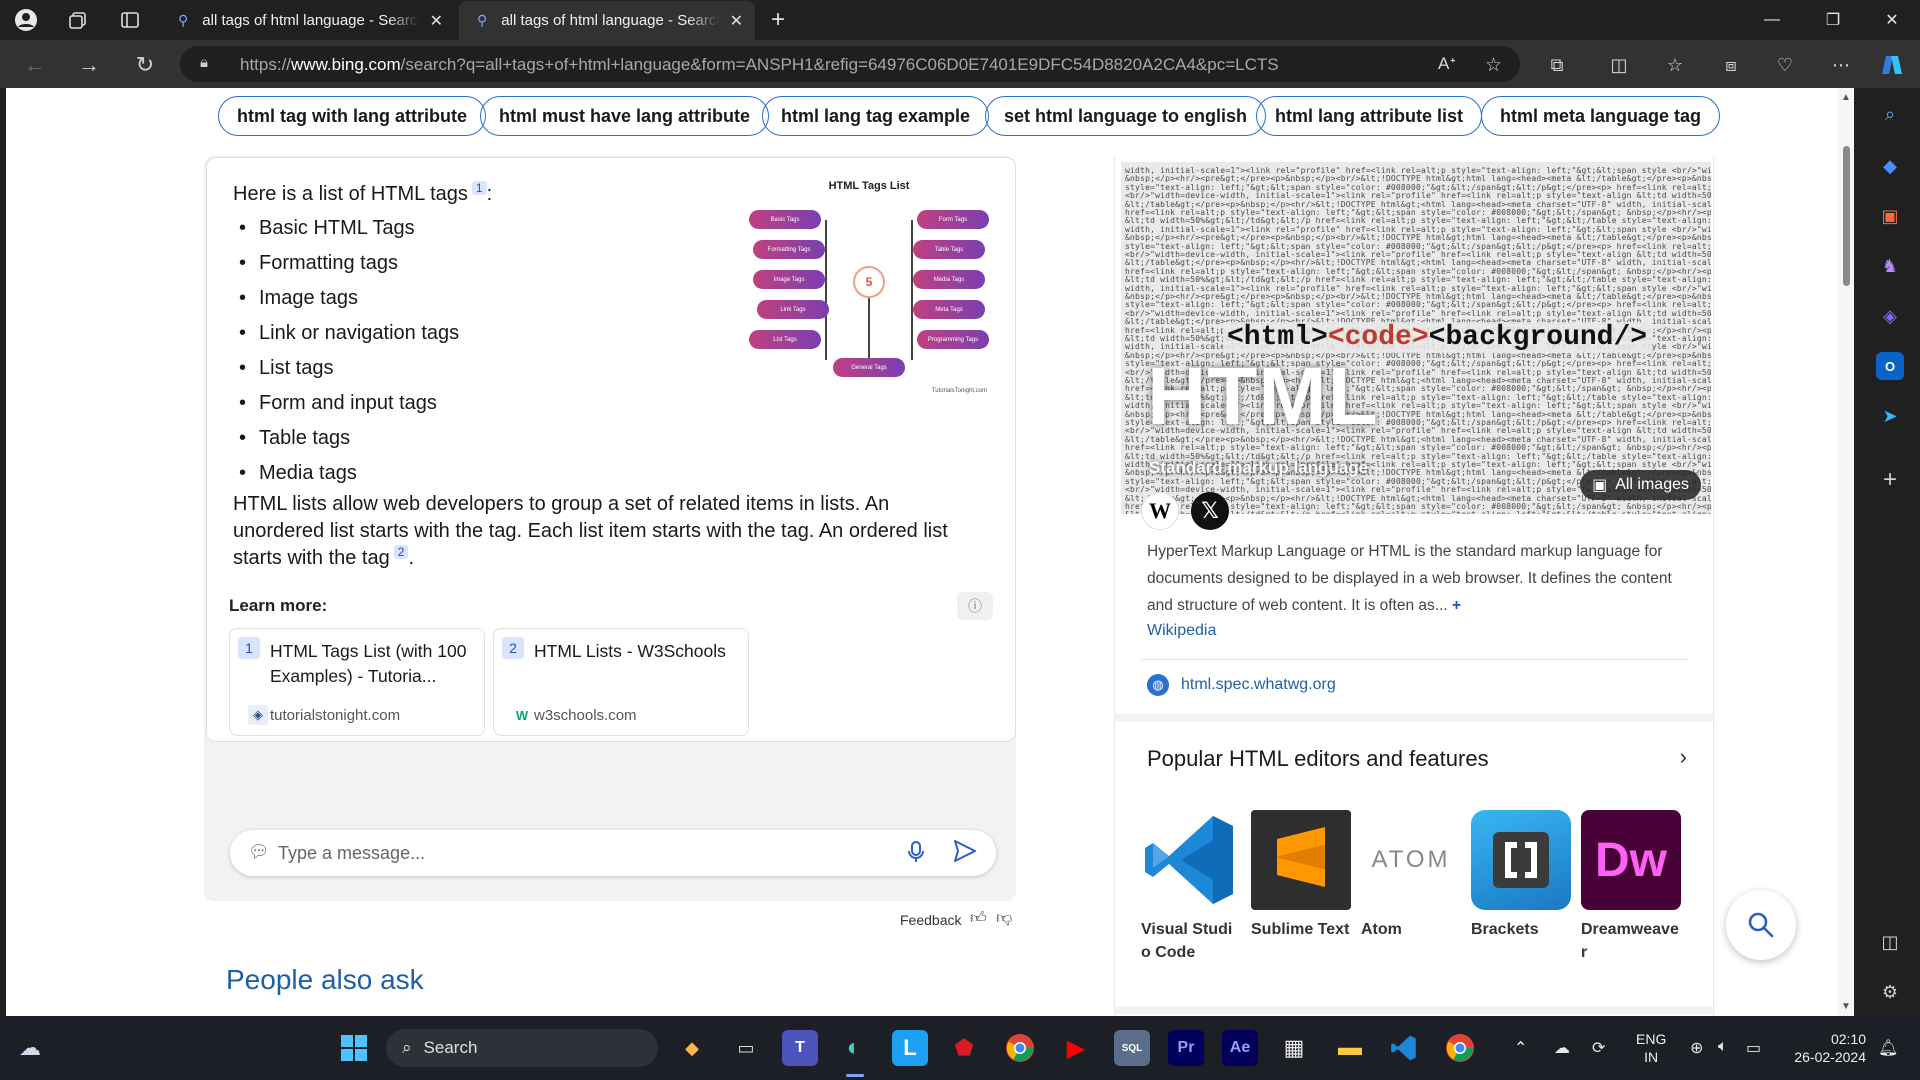  Describe the element at coordinates (307, 20) in the screenshot. I see `tab-search-1: ⚲ all tags of html language - Search ✕` at that location.